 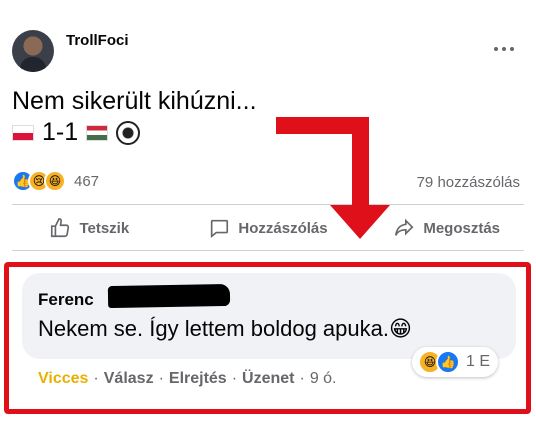 What do you see at coordinates (360, 164) in the screenshot?
I see `red-arrow-shaft-vertical` at bounding box center [360, 164].